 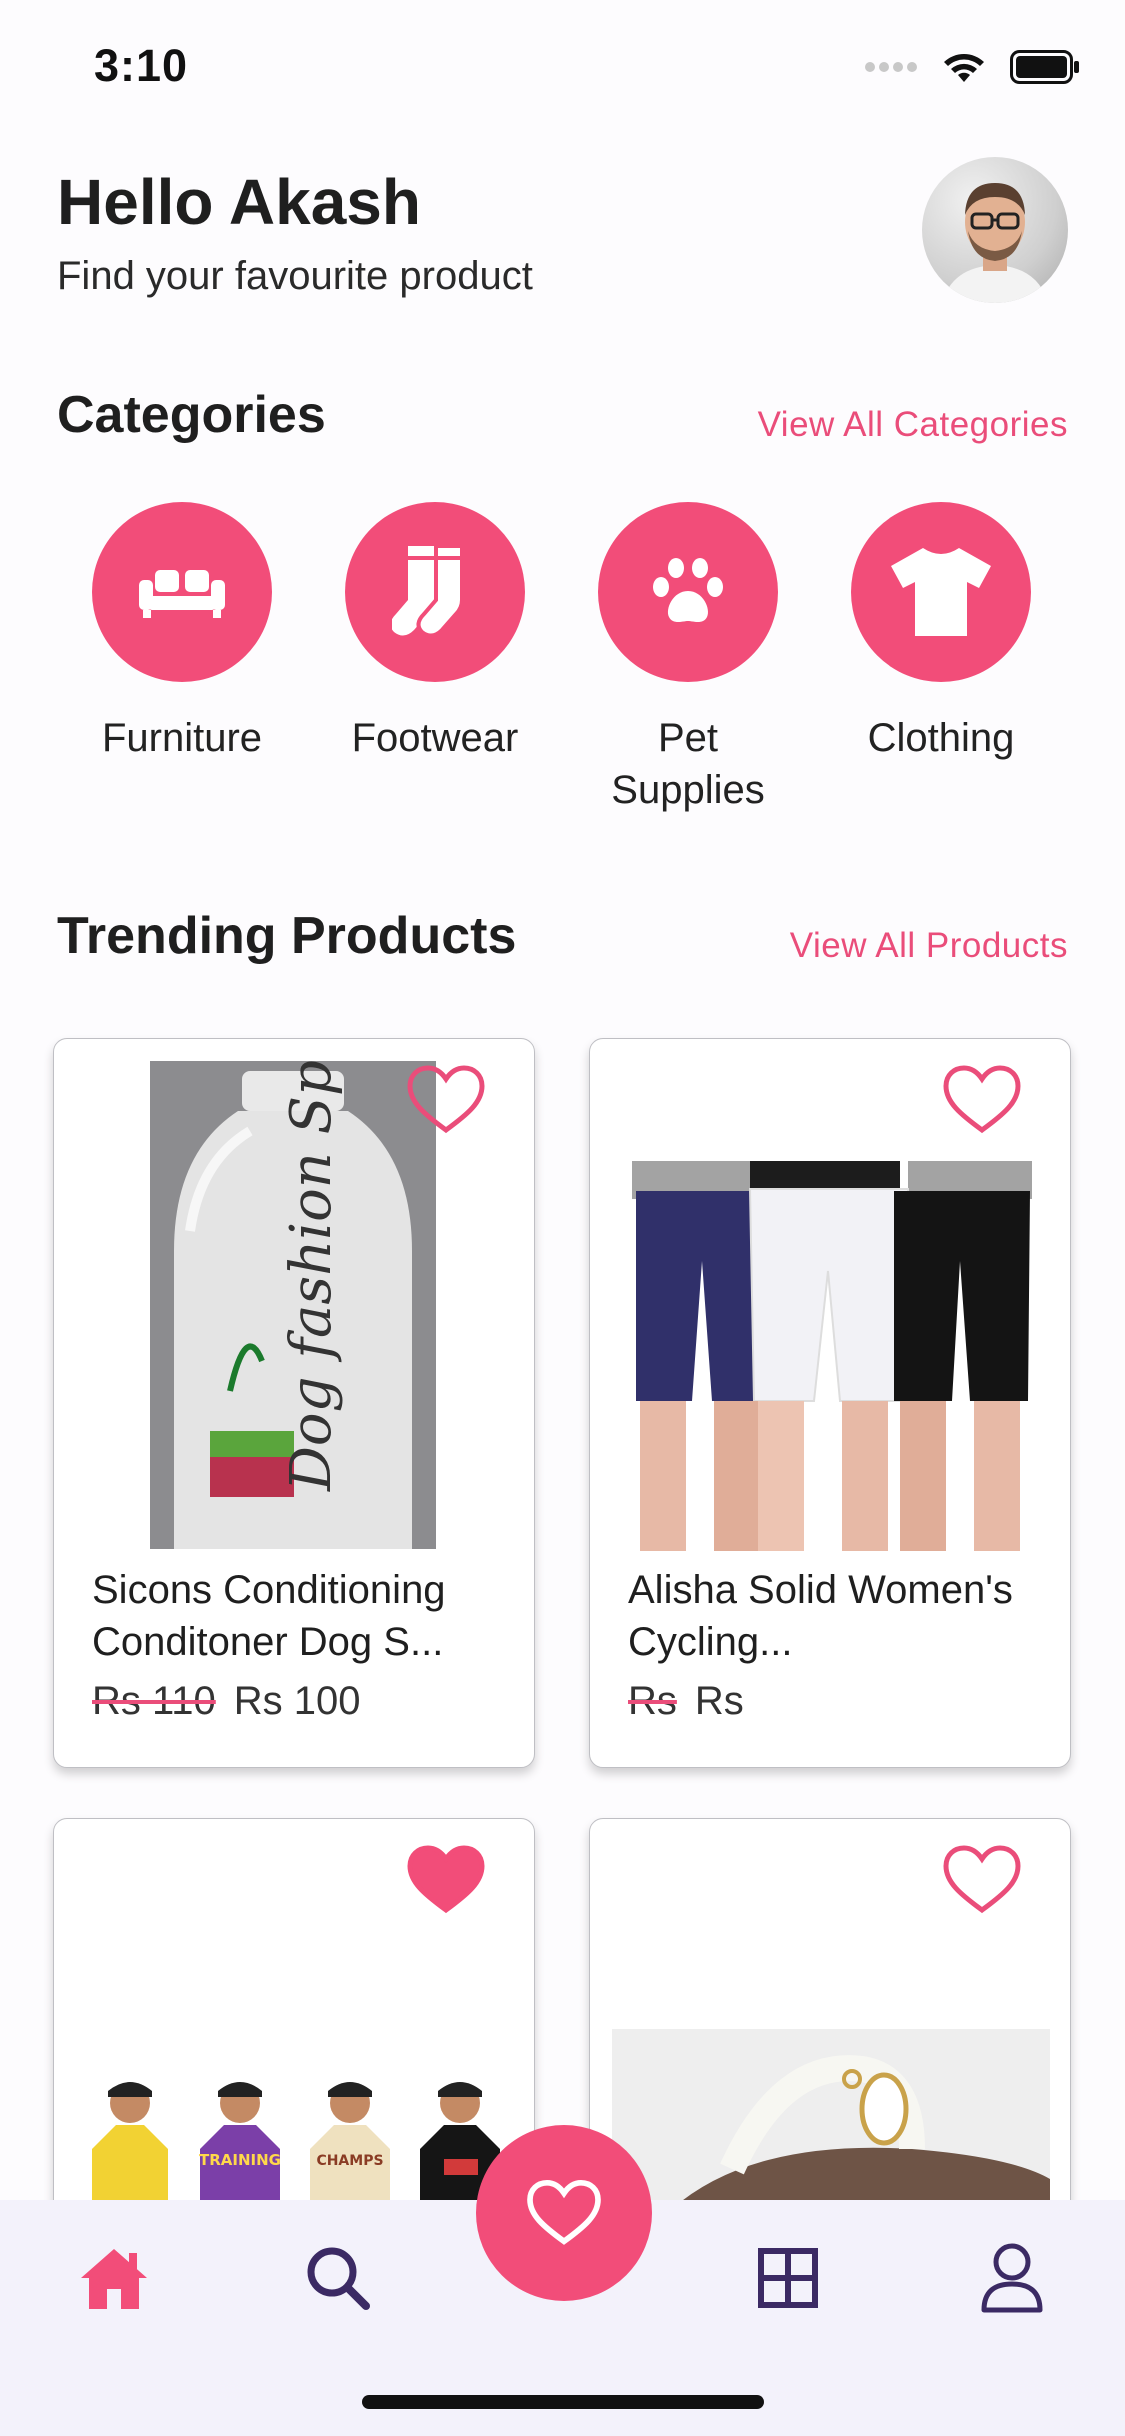 I want to click on categories-title: Categories, so click(x=191, y=415).